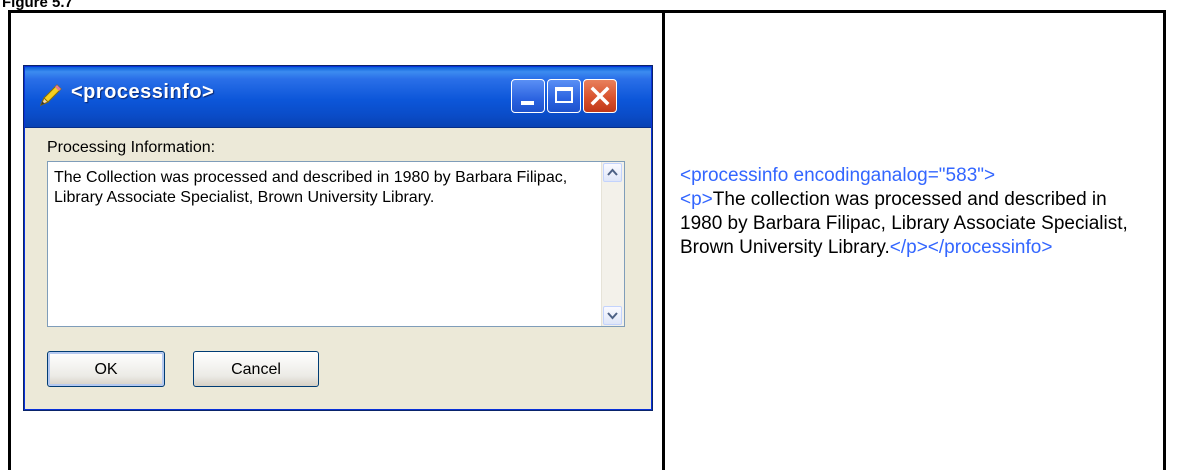 The image size is (1180, 470). What do you see at coordinates (838, 175) in the screenshot?
I see `xml-open-tag: <processinfo encodinganalog="583">` at bounding box center [838, 175].